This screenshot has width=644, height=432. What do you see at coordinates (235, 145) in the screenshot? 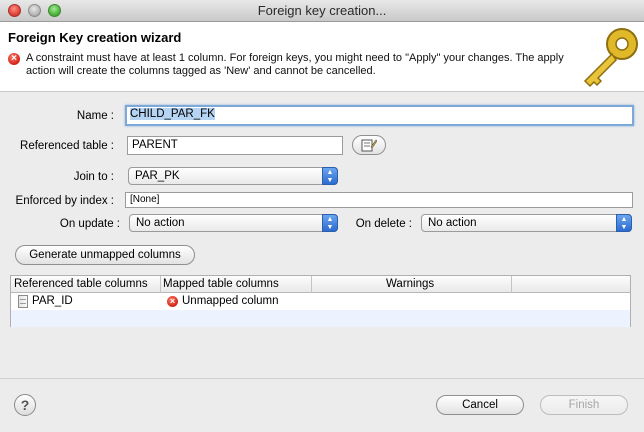
I see `referenced-table-field: PARENT` at bounding box center [235, 145].